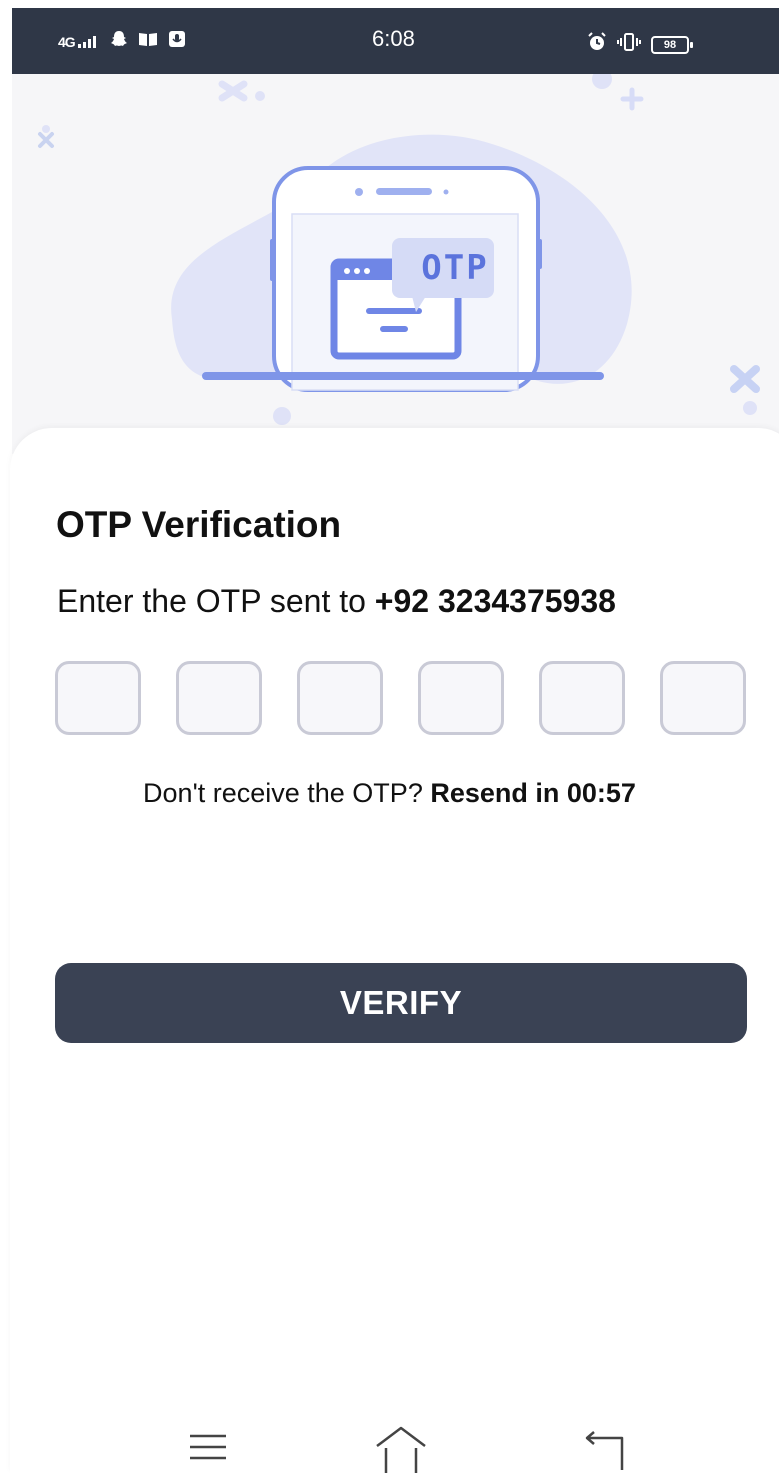 Image resolution: width=779 pixels, height=1473 pixels. Describe the element at coordinates (597, 44) in the screenshot. I see `alarm-icon` at that location.